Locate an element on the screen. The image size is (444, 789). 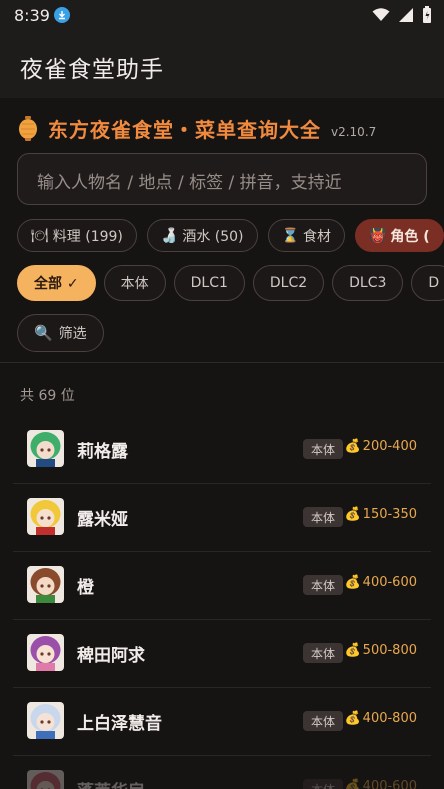
character-name: 上白泽慧音 is located at coordinates (119, 724).